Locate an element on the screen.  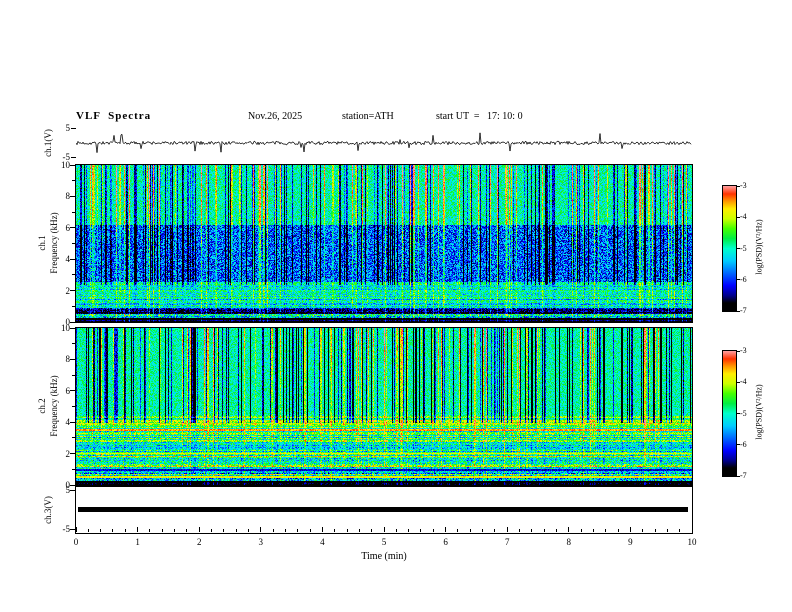
ch1-spec-ytick-label: 2 is located at coordinates (68, 290).